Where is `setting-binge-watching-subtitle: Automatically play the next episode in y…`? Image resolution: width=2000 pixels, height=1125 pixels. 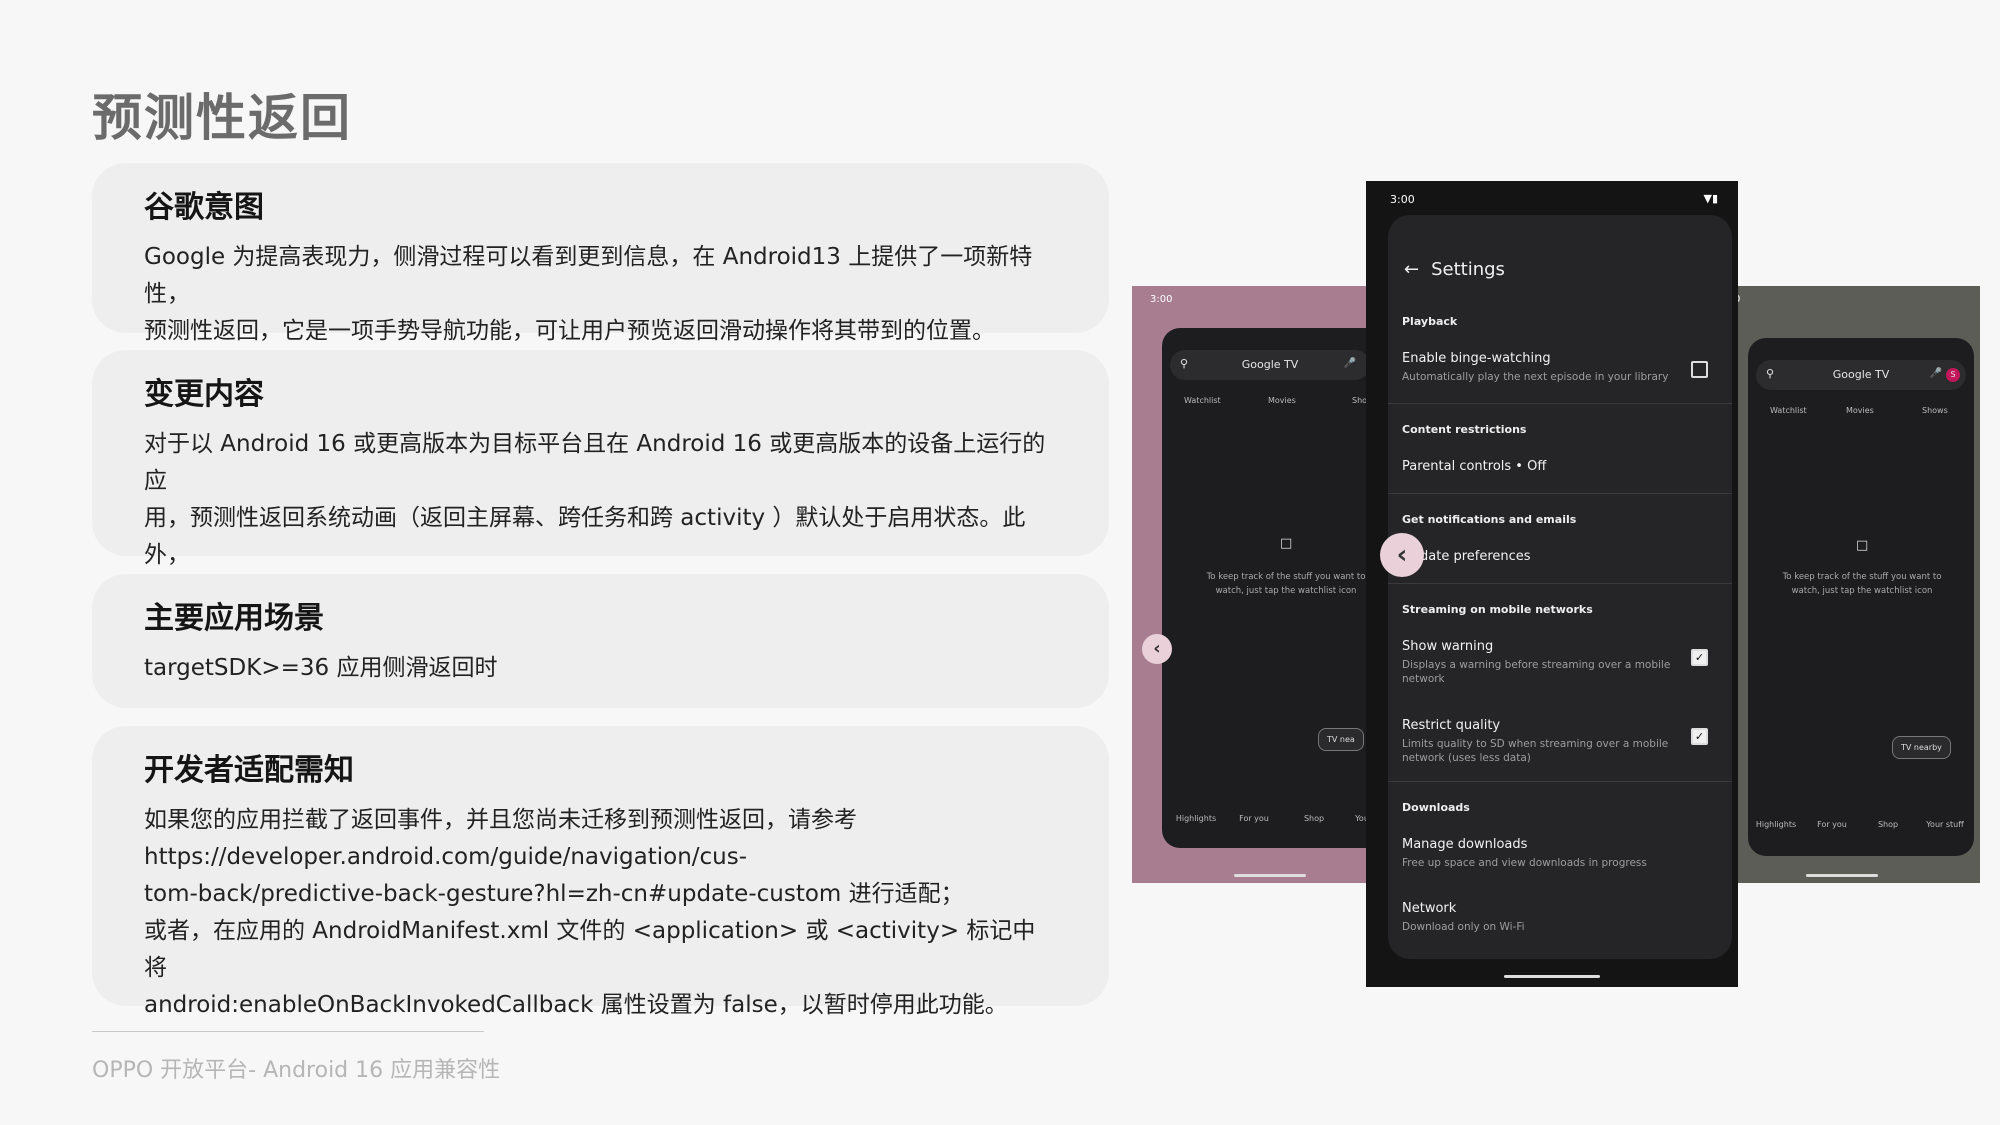
setting-binge-watching-subtitle: Automatically play the next episode in y… is located at coordinates (1535, 377).